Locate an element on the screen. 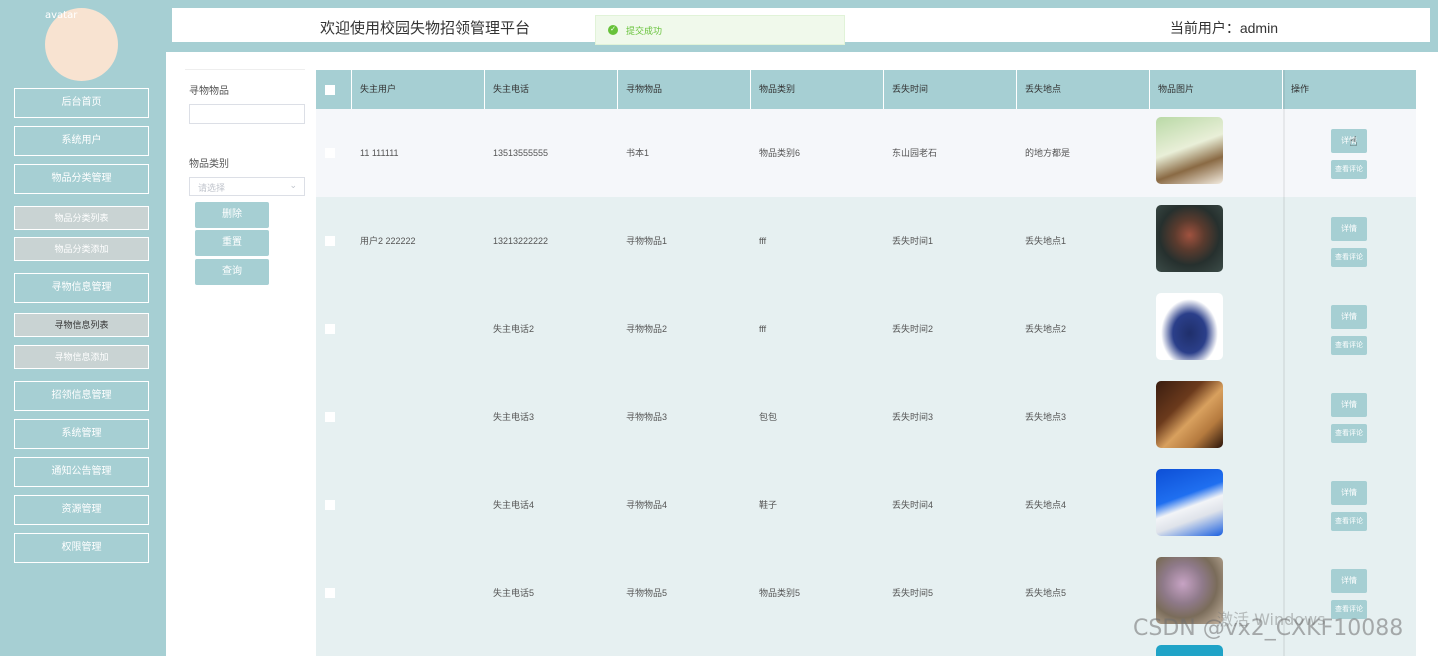 The height and width of the screenshot is (656, 1438). column-header-item: 寻物物品 is located at coordinates (684, 89).